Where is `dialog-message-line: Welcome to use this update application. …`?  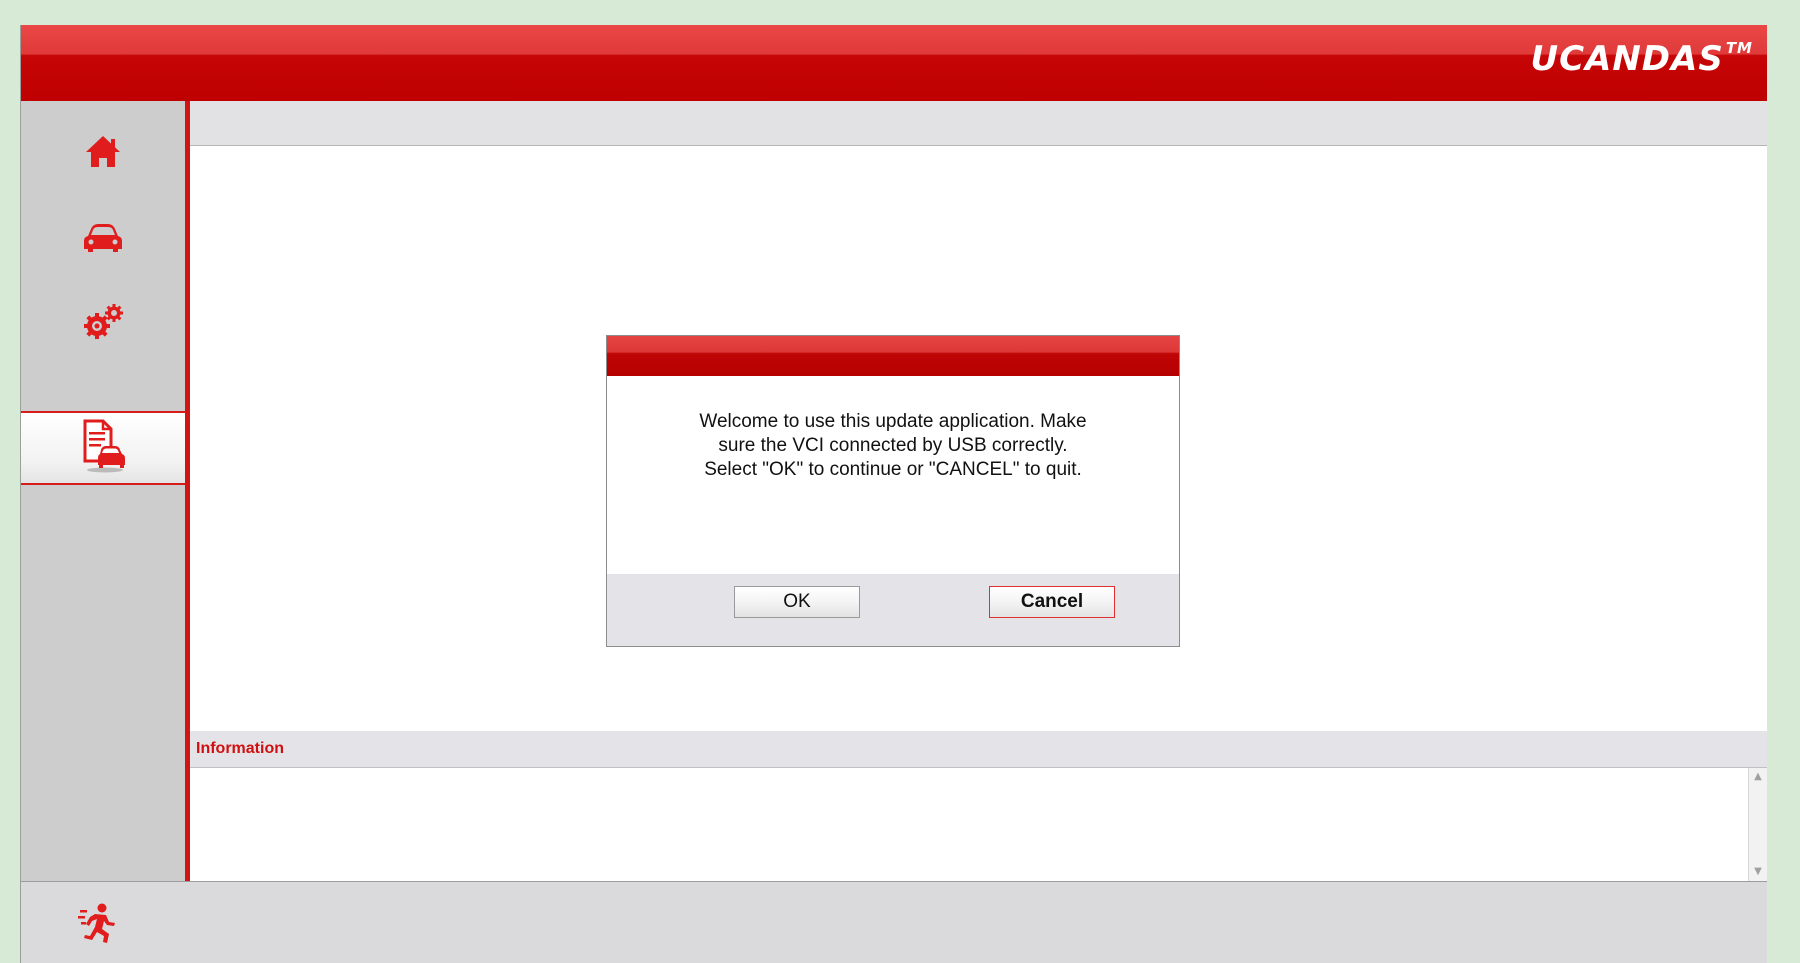
dialog-message-line: Welcome to use this update application. … is located at coordinates (893, 421).